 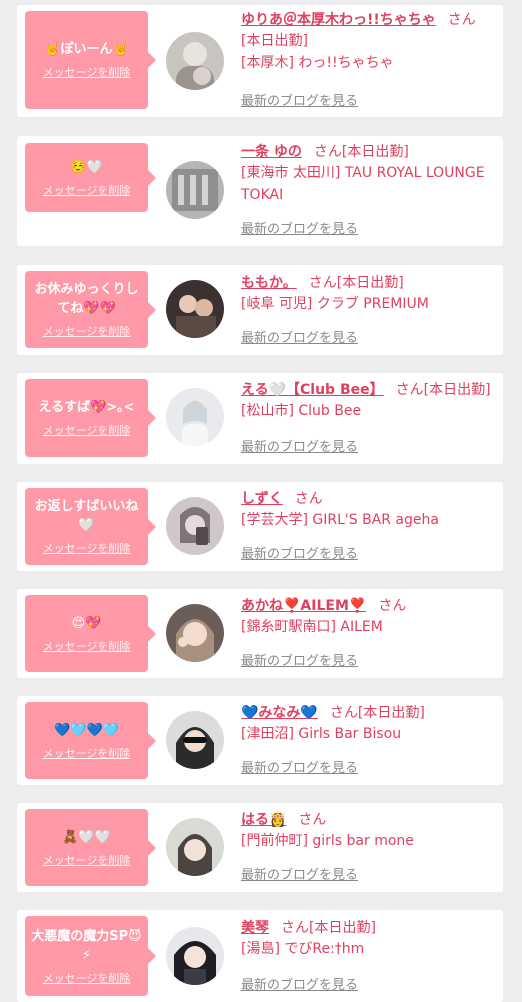 What do you see at coordinates (255, 928) in the screenshot?
I see `user-name-link: 美琴` at bounding box center [255, 928].